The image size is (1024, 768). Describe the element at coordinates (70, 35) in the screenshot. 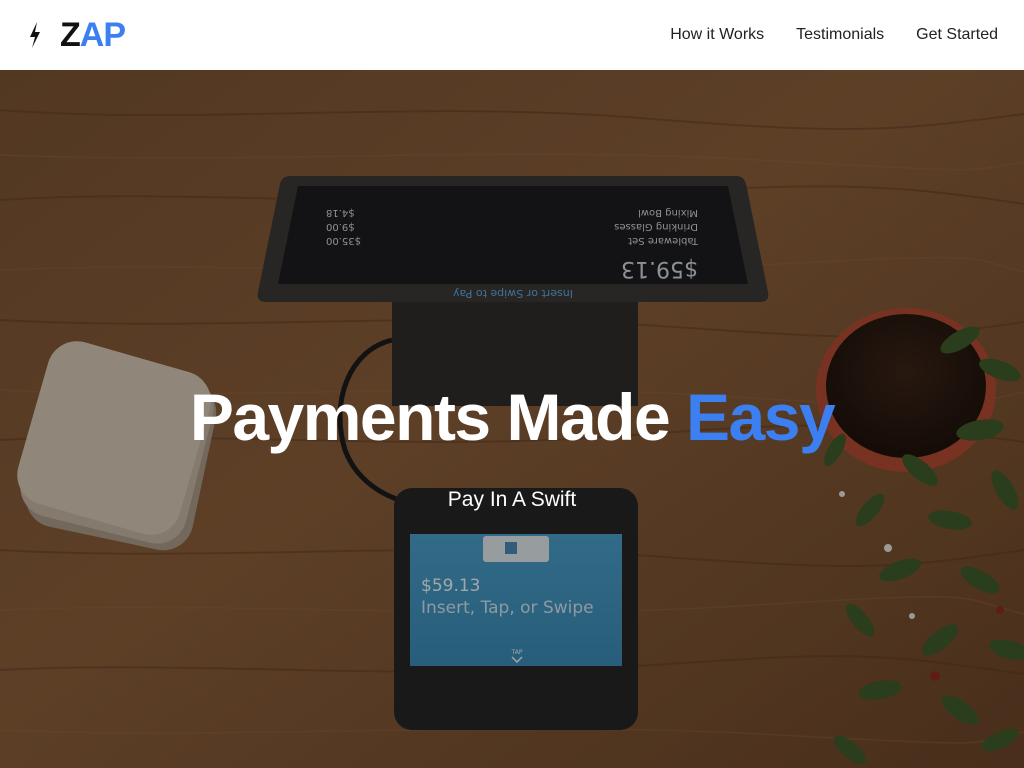

I see `brand-name-part1: Z` at that location.